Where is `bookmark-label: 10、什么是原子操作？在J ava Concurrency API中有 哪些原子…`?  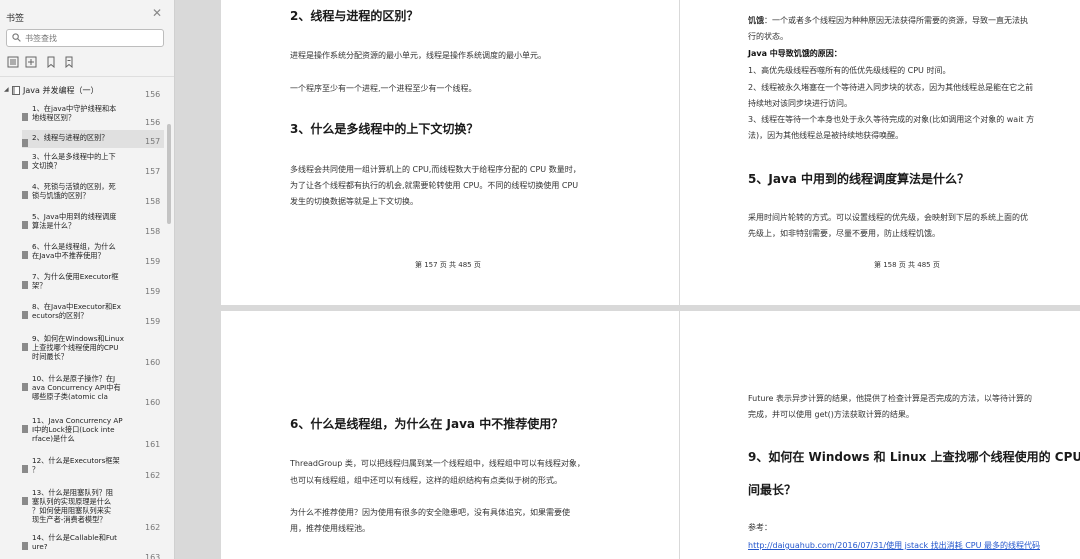
bookmark-label: 10、什么是原子操作？在J ava Concurrency API中有 哪些原子… is located at coordinates (76, 387).